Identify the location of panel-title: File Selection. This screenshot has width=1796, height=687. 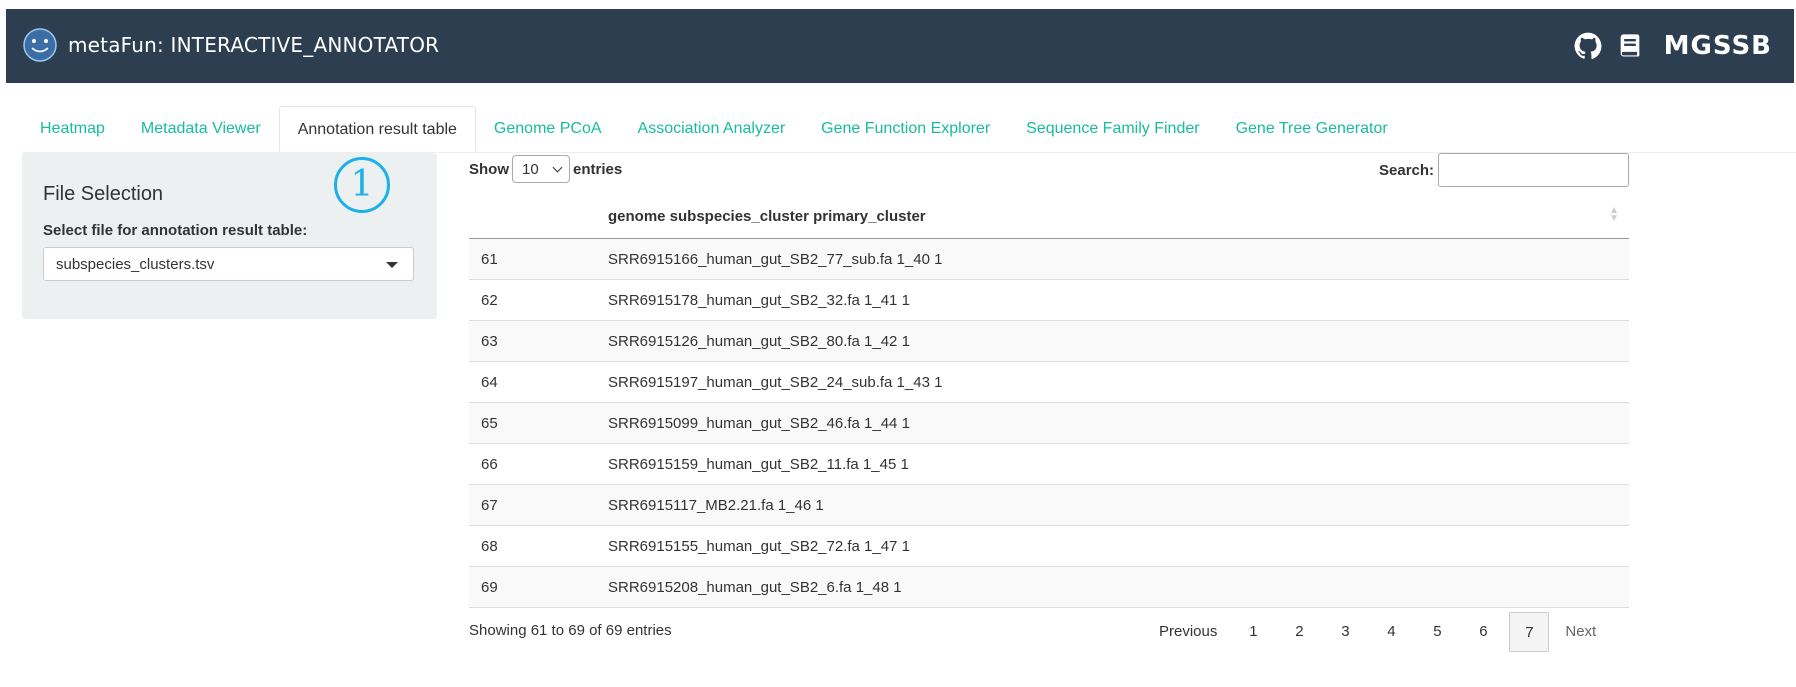
(103, 194).